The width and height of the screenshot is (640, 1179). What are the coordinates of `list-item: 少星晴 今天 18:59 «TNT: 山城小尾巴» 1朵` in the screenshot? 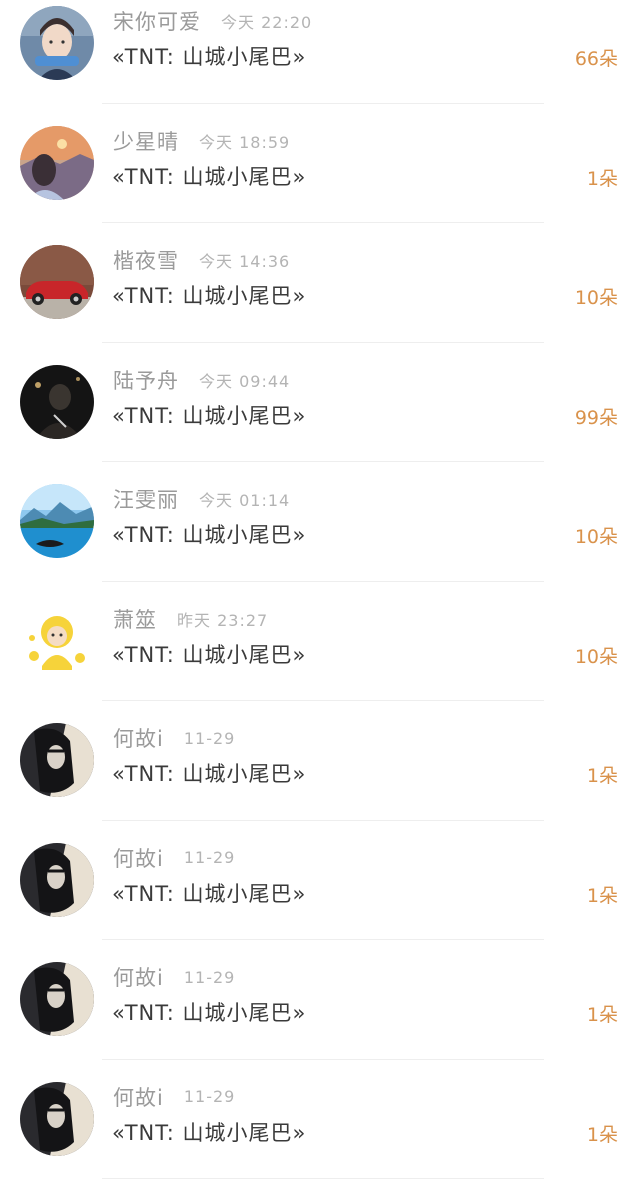 It's located at (320, 164).